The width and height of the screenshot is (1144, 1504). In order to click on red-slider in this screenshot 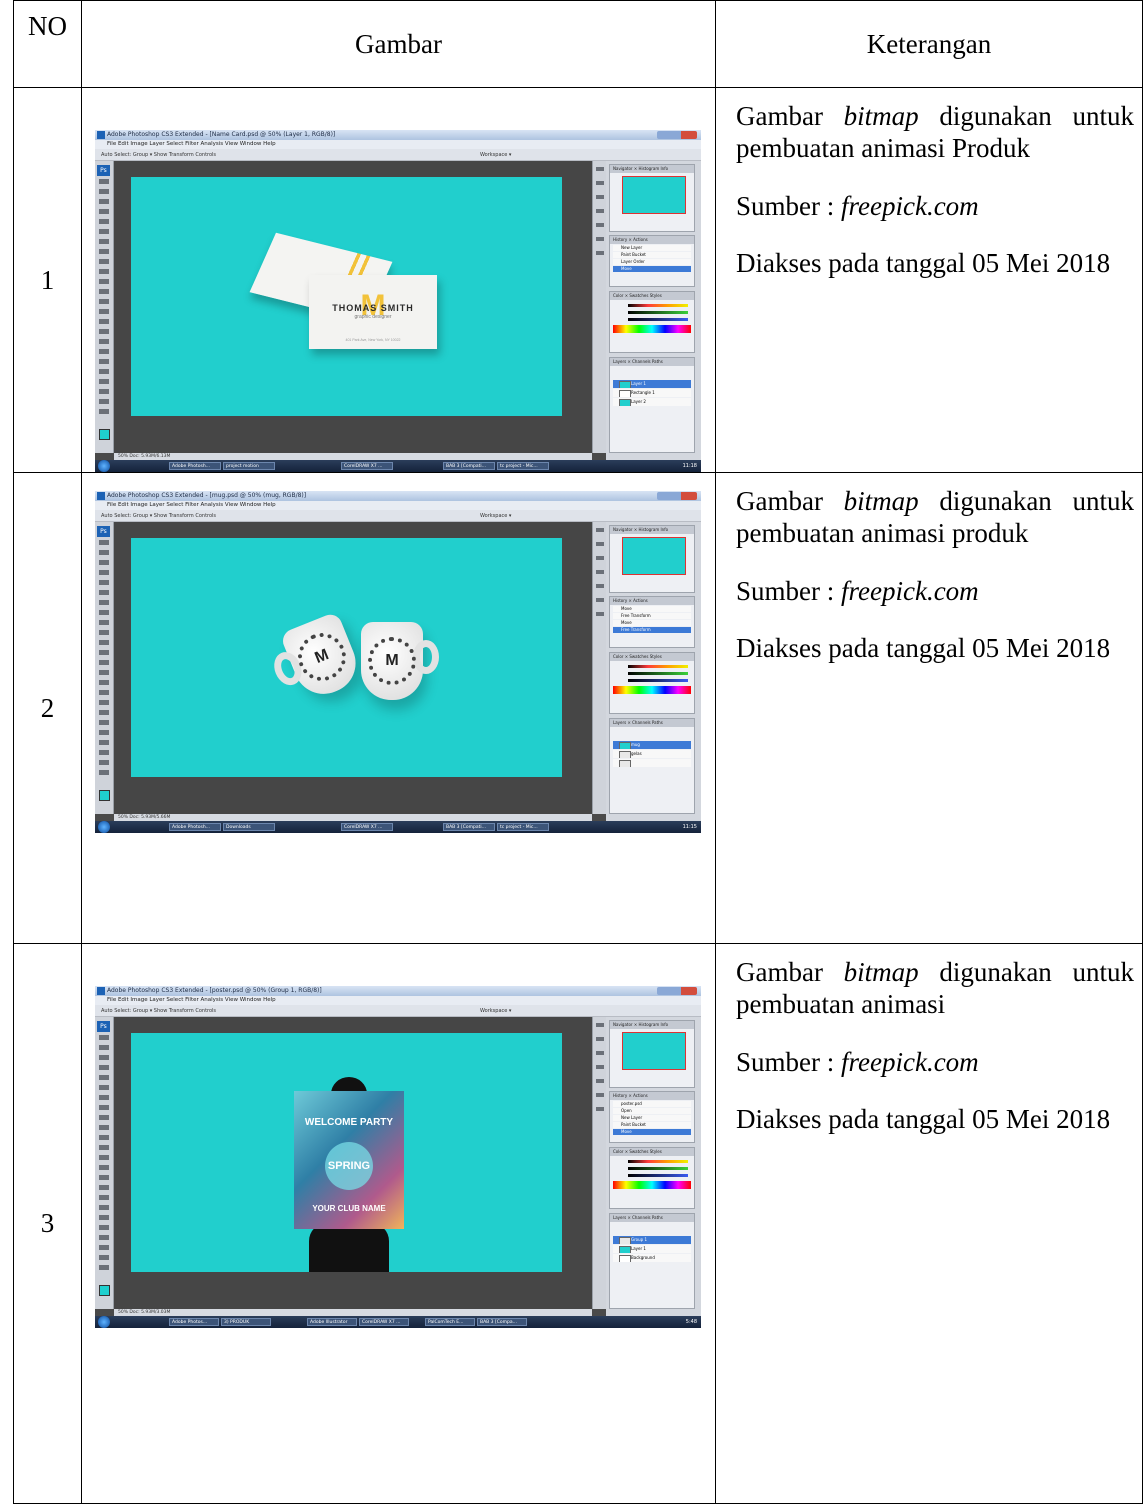, I will do `click(658, 1161)`.